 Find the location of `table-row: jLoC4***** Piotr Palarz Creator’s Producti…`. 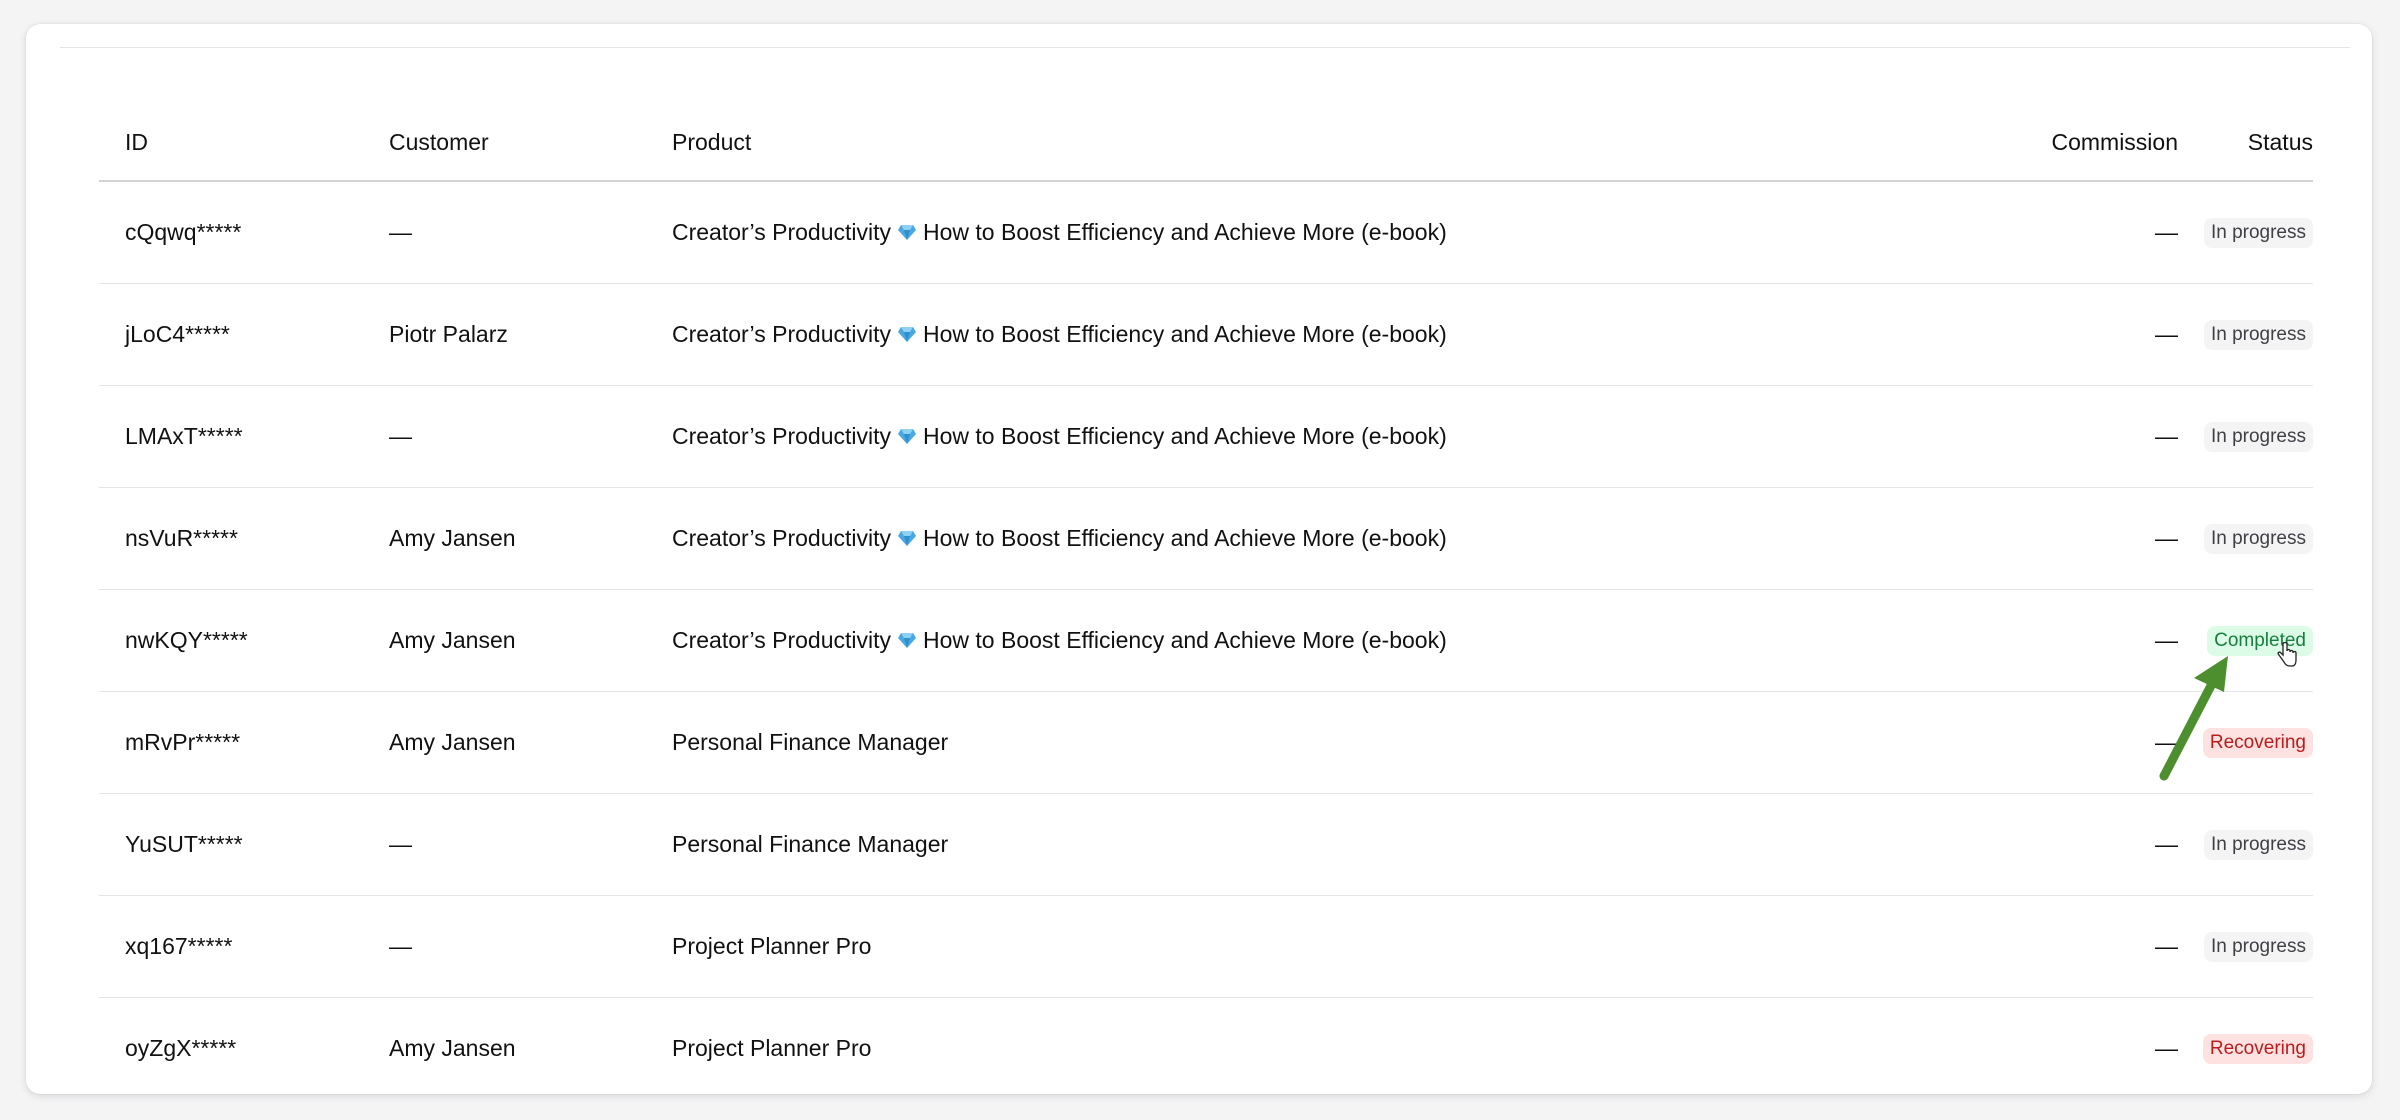

table-row: jLoC4***** Piotr Palarz Creator’s Producti… is located at coordinates (1206, 335).